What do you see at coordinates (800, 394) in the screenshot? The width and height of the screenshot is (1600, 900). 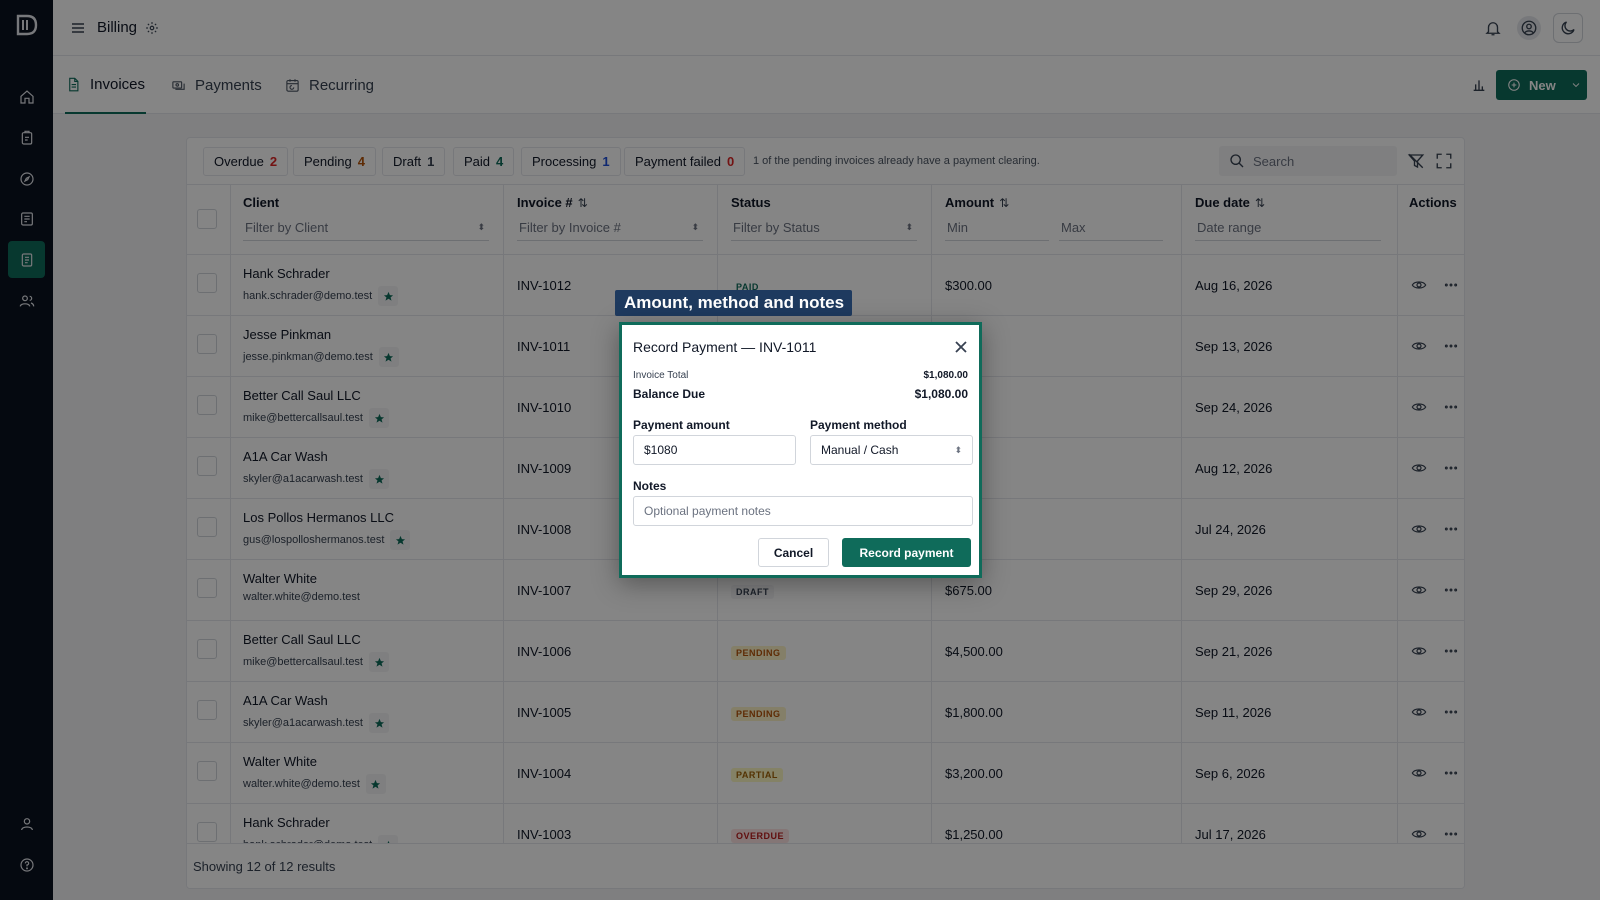 I see `balance-due-row: Balance Due $1,080.00` at bounding box center [800, 394].